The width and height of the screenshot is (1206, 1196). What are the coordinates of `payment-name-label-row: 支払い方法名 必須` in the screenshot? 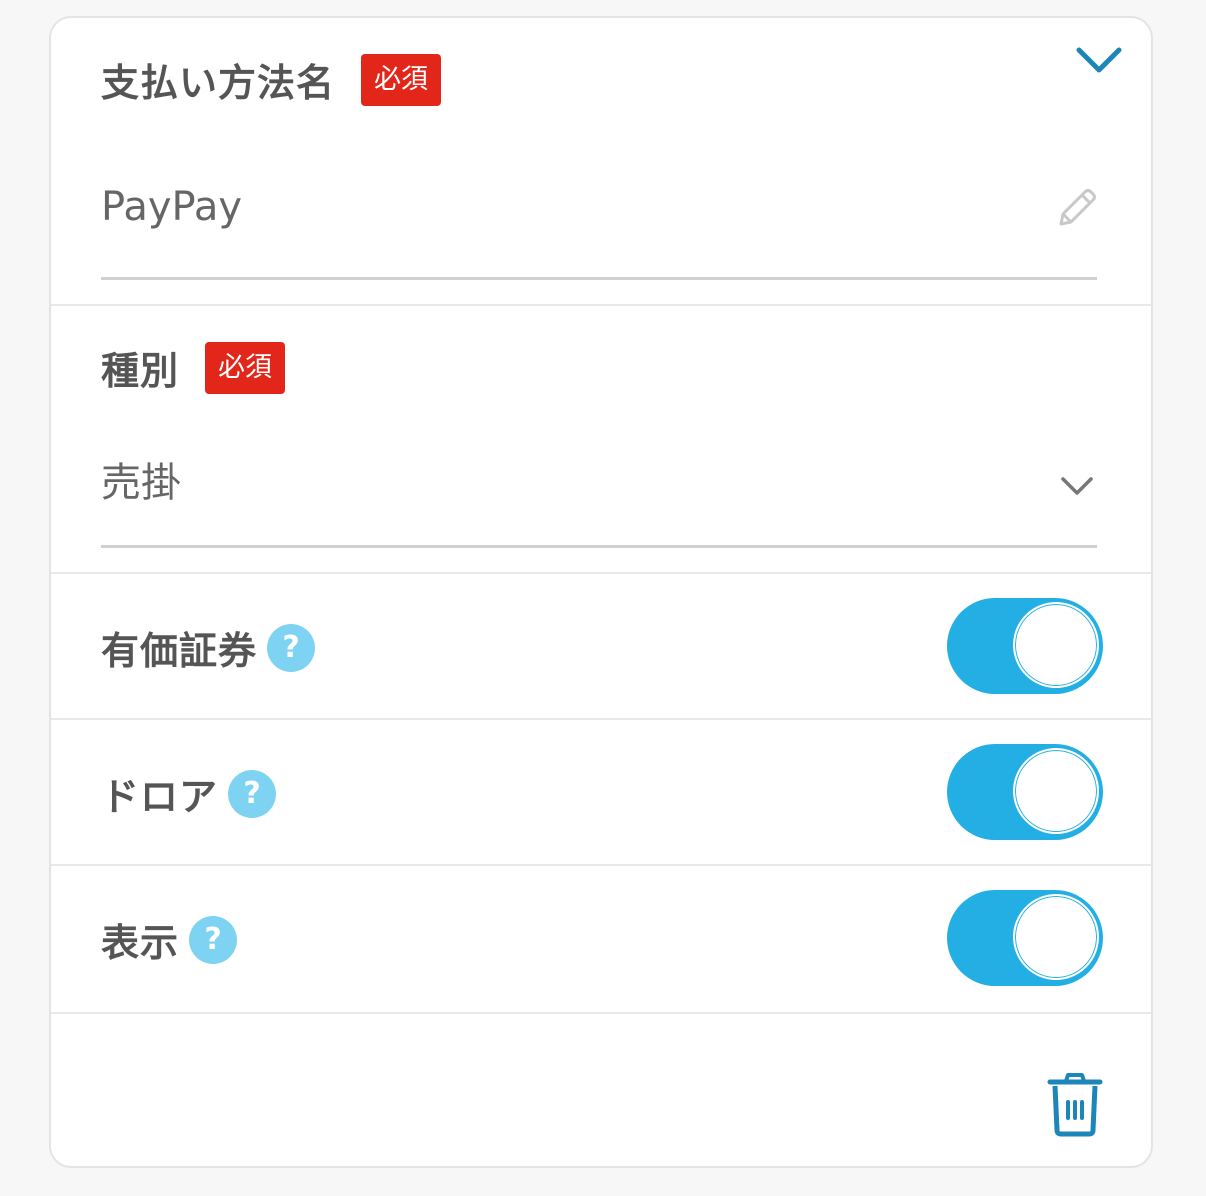 It's located at (271, 79).